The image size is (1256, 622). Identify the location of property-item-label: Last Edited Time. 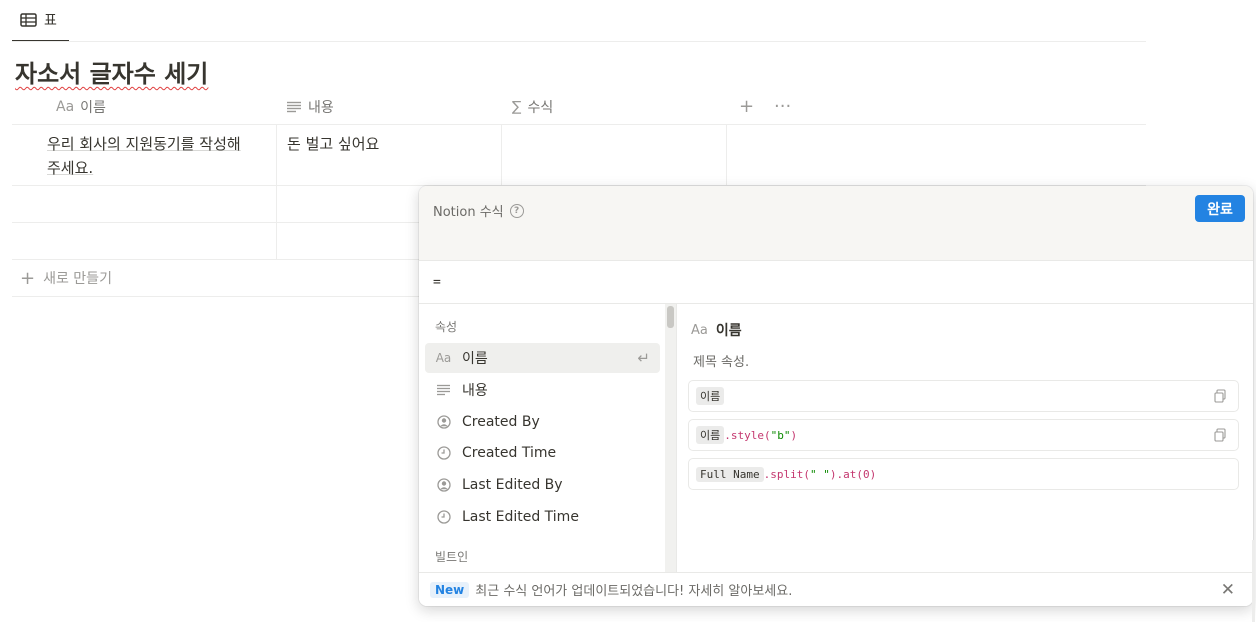
(520, 517).